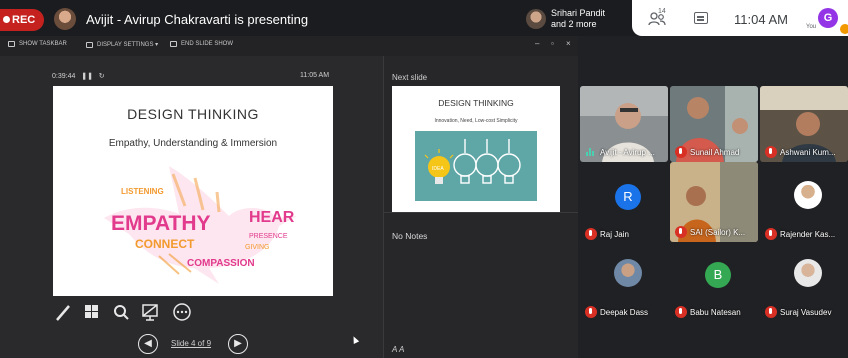 Image resolution: width=848 pixels, height=358 pixels. I want to click on slides-grid-icon, so click(91, 311).